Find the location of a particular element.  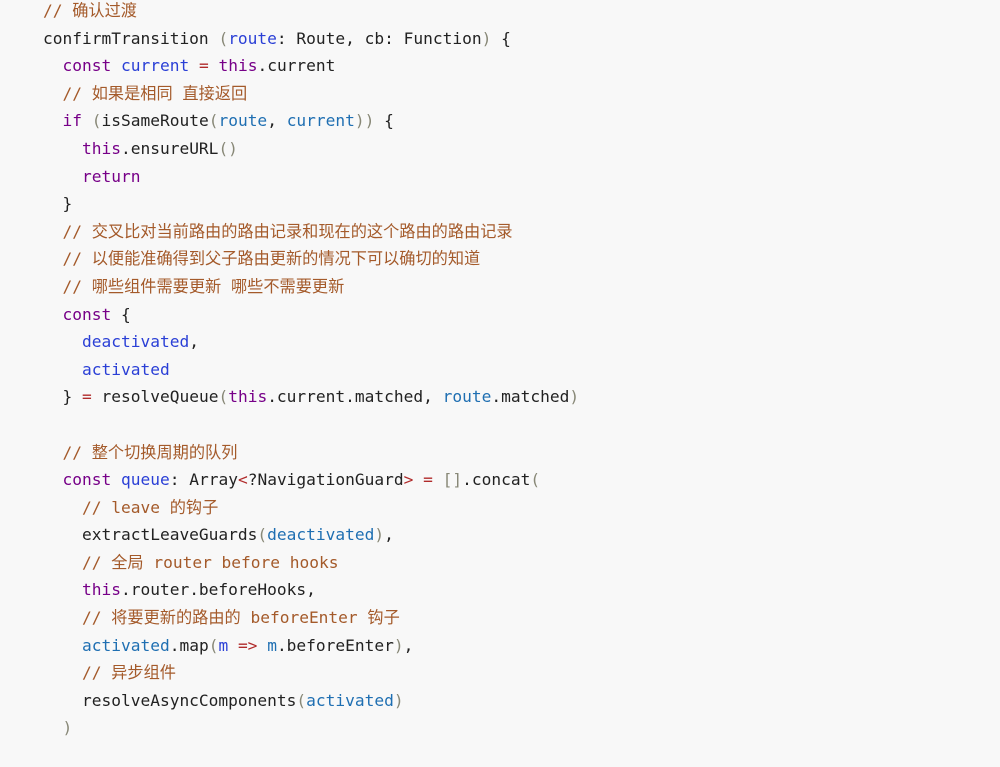

code-line: } is located at coordinates (311, 204).